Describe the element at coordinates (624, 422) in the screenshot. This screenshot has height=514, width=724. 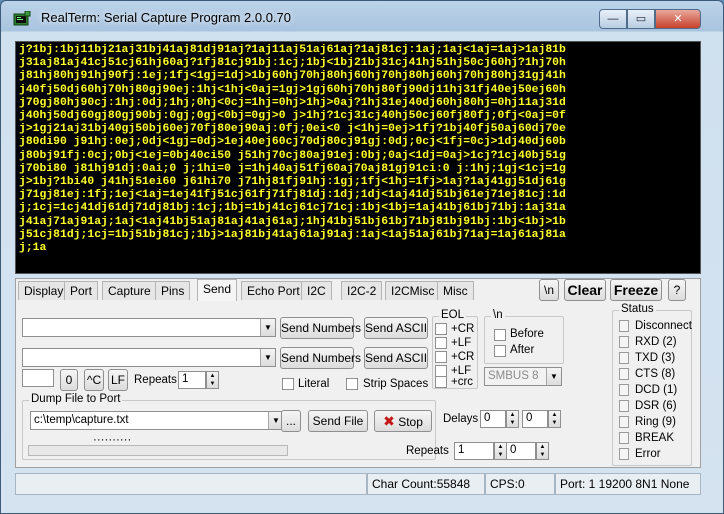
I see `status-indicator-ring` at that location.